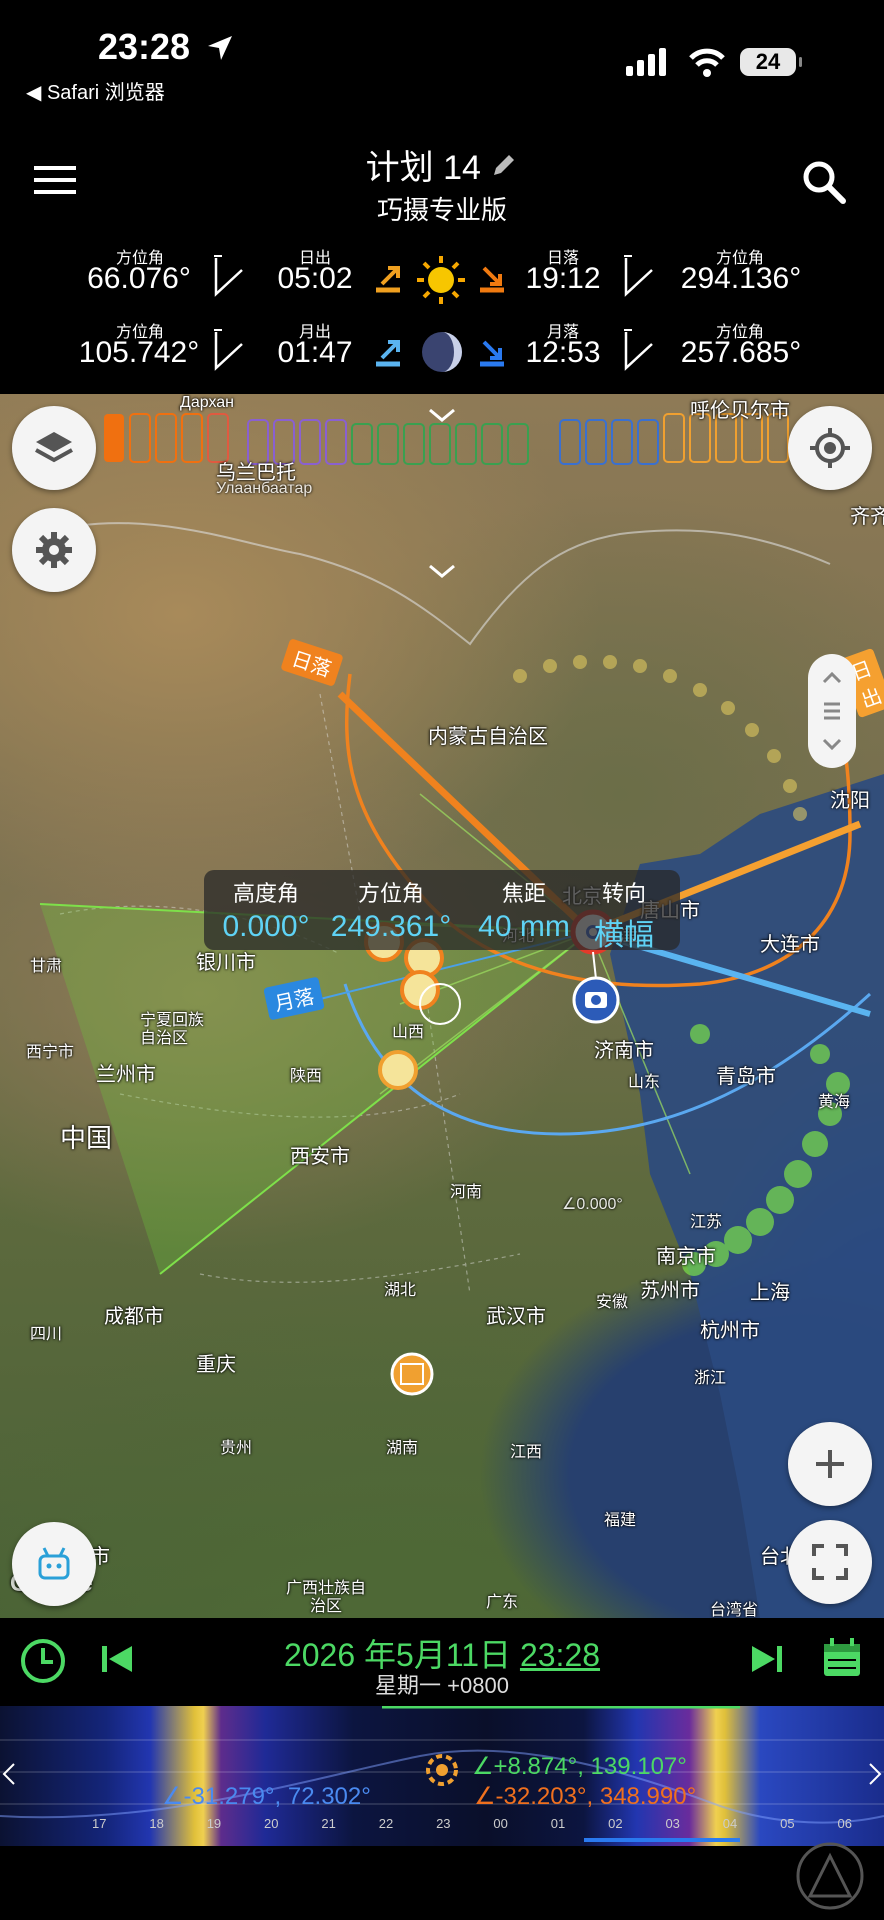  Describe the element at coordinates (787, 1823) in the screenshot. I see `hour-tick: 05` at that location.